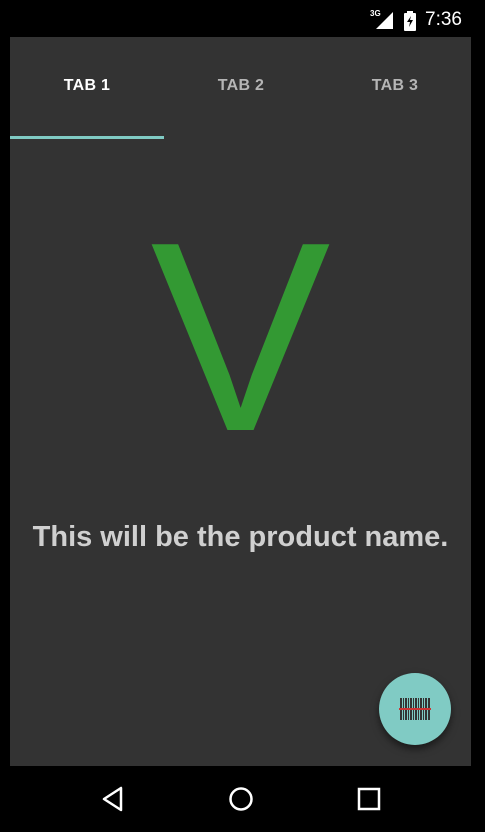 This screenshot has width=485, height=832. What do you see at coordinates (87, 137) in the screenshot?
I see `selected-tab-indicator` at bounding box center [87, 137].